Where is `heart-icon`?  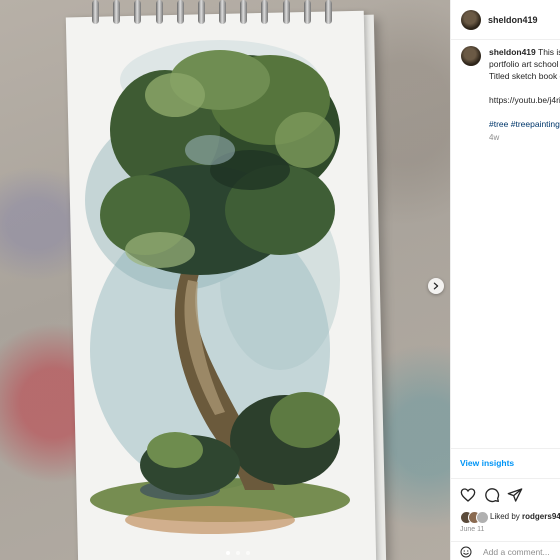
heart-icon is located at coordinates (468, 495).